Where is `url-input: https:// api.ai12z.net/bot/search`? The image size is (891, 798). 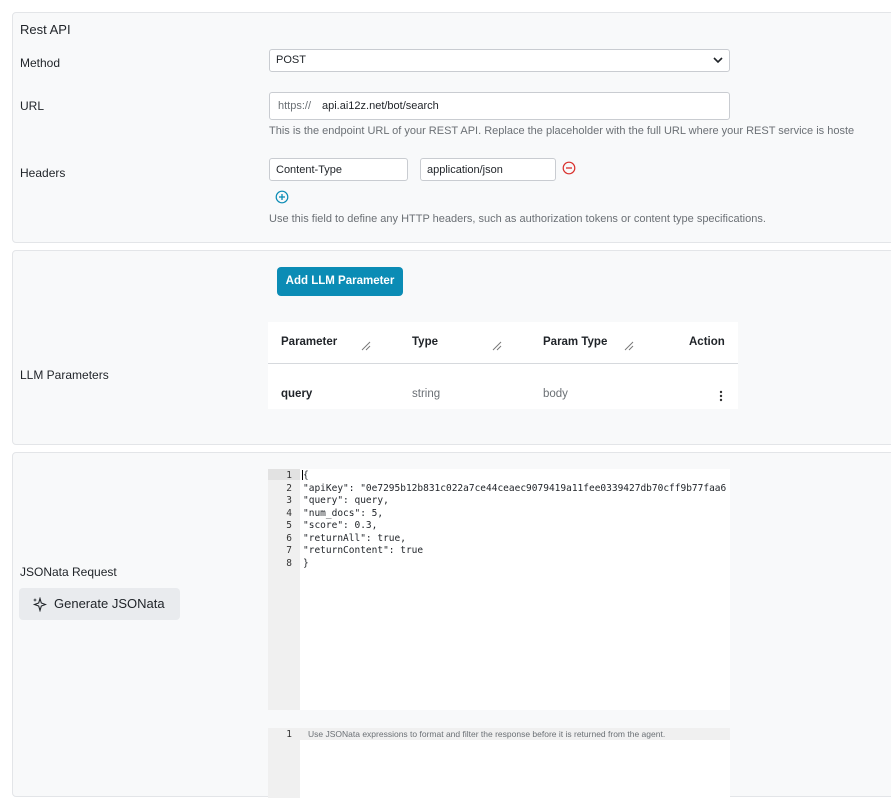
url-input: https:// api.ai12z.net/bot/search is located at coordinates (499, 106).